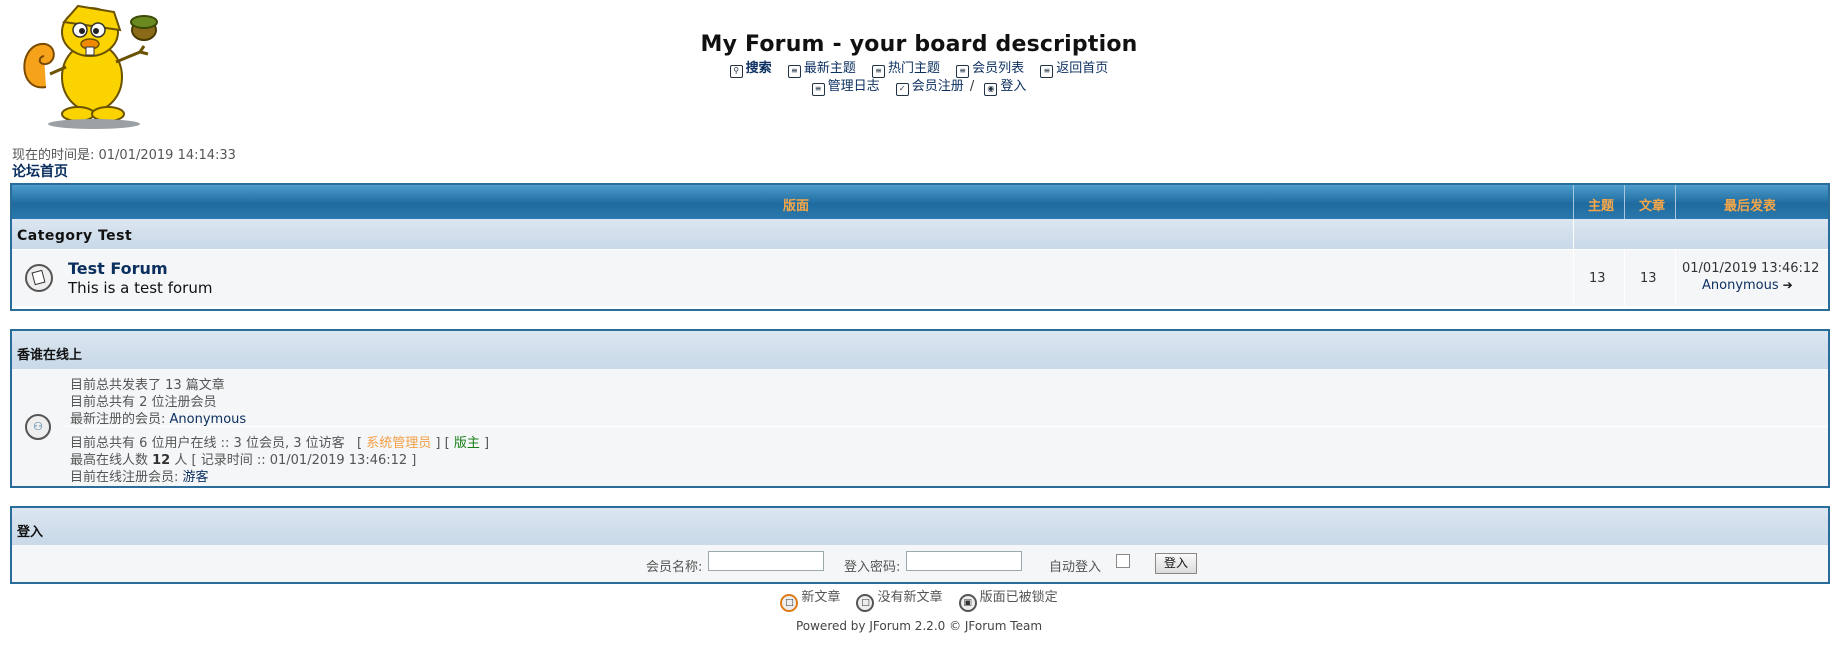 Image resolution: width=1838 pixels, height=653 pixels. I want to click on nav-moderation-log: ≡ 管理日志, so click(845, 87).